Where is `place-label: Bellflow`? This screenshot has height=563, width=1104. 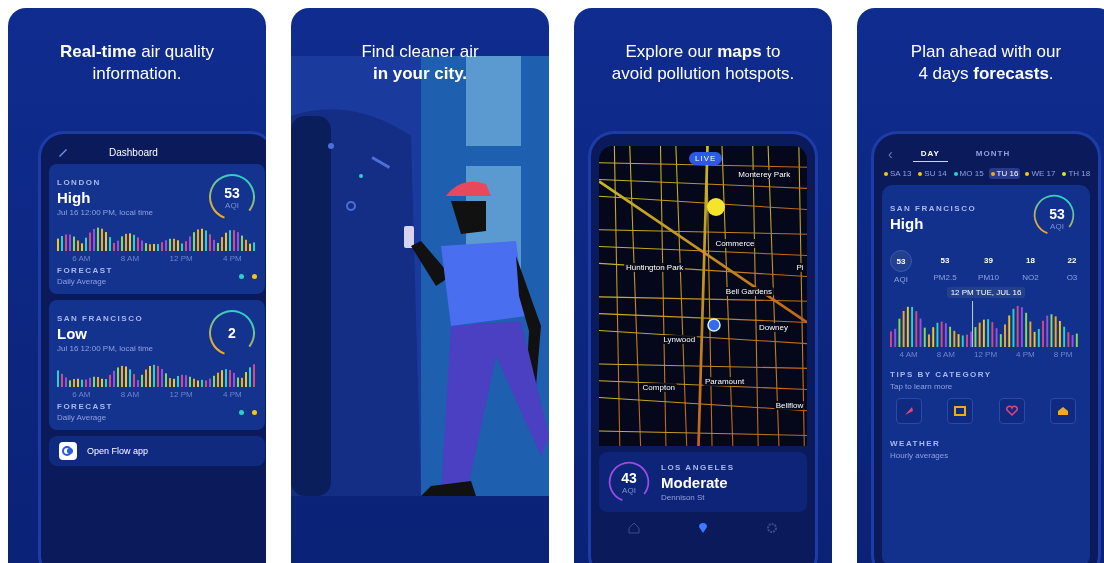 place-label: Bellflow is located at coordinates (789, 405).